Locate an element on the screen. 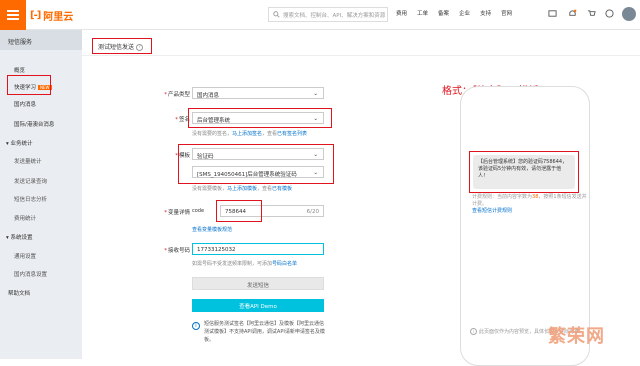 The image size is (640, 366). highlight-message is located at coordinates (524, 172).